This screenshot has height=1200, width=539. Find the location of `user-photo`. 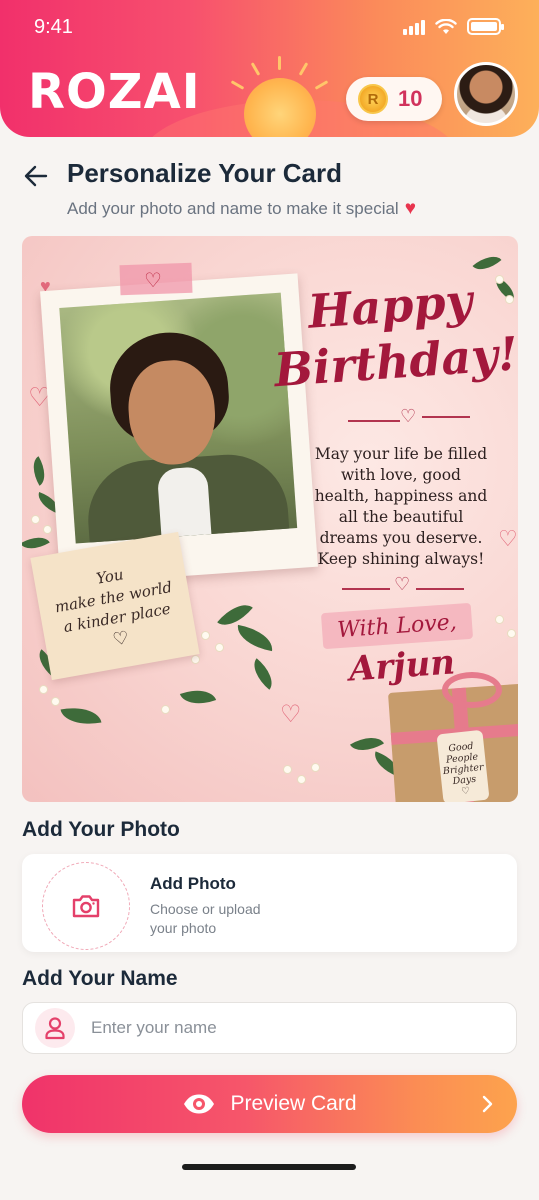

user-photo is located at coordinates (178, 418).